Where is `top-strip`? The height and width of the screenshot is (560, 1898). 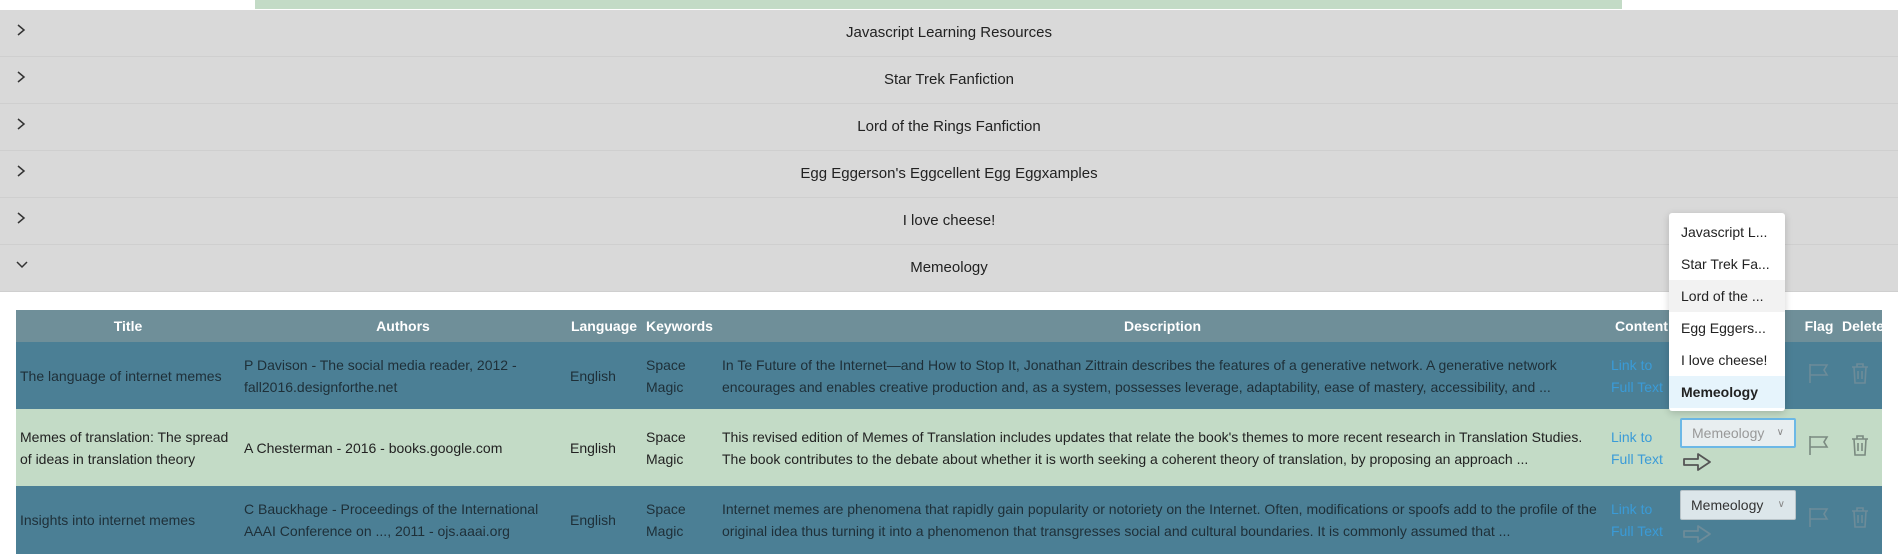 top-strip is located at coordinates (949, 5).